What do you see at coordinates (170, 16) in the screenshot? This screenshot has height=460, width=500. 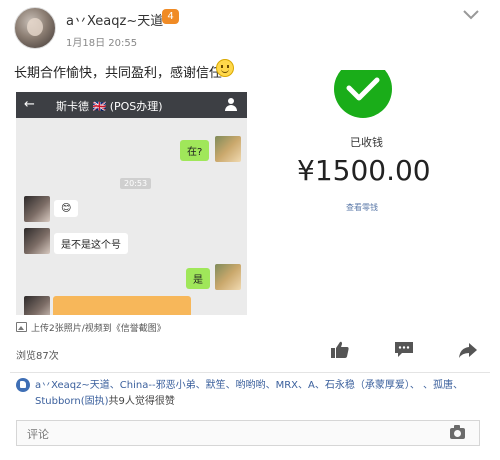 I see `level-badge-icon: 4` at bounding box center [170, 16].